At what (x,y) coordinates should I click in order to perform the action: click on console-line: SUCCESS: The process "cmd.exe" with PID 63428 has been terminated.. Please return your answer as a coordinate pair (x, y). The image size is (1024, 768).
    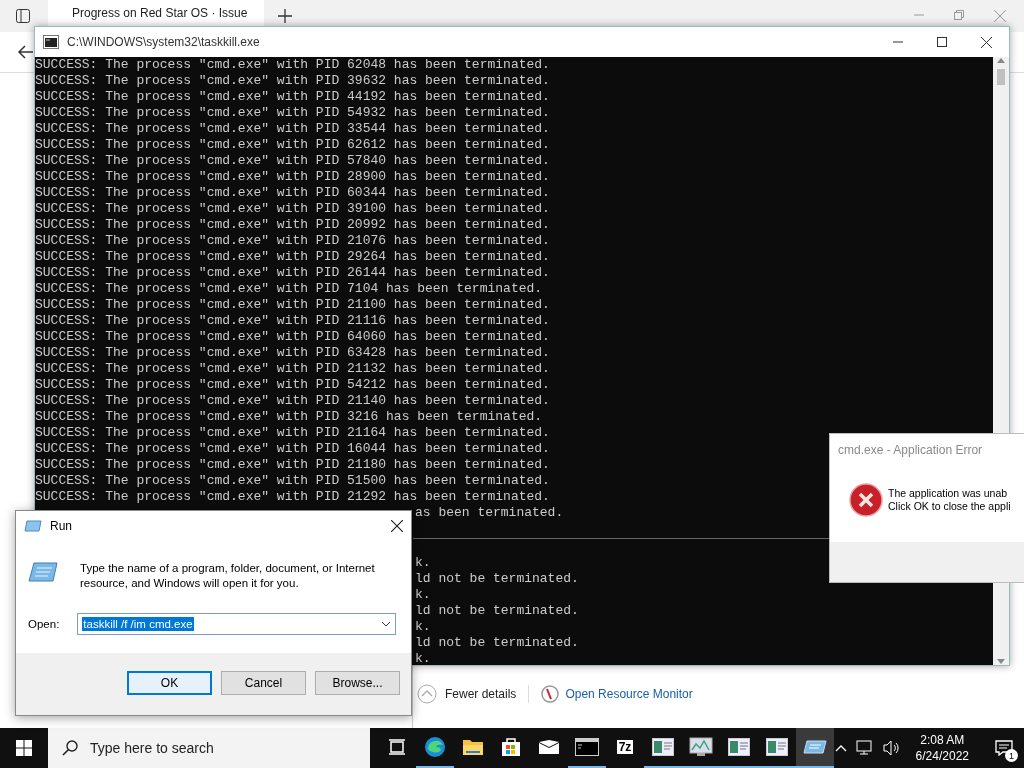
    Looking at the image, I should click on (292, 353).